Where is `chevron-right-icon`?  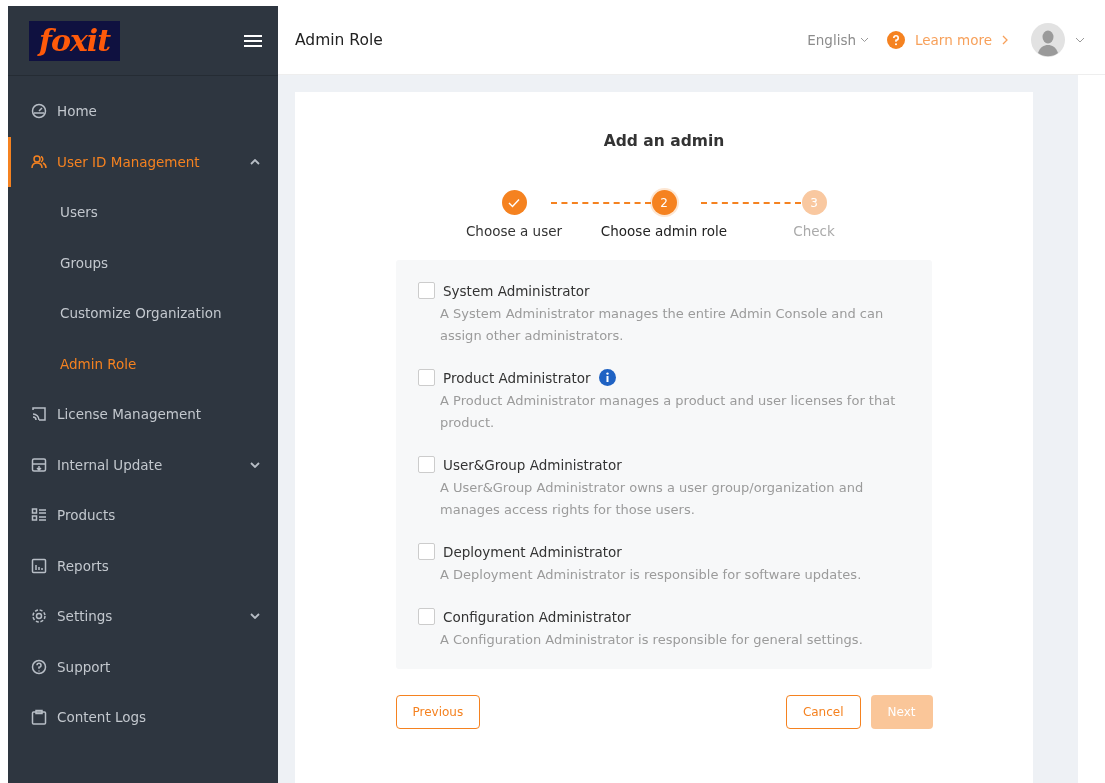
chevron-right-icon is located at coordinates (1005, 40).